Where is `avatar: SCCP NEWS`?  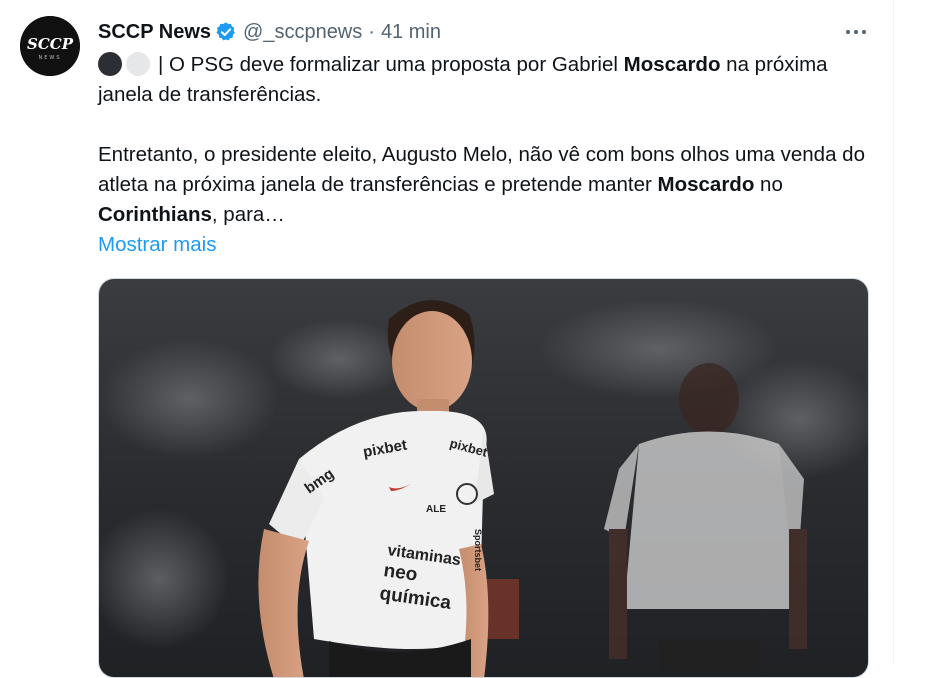 avatar: SCCP NEWS is located at coordinates (50, 46).